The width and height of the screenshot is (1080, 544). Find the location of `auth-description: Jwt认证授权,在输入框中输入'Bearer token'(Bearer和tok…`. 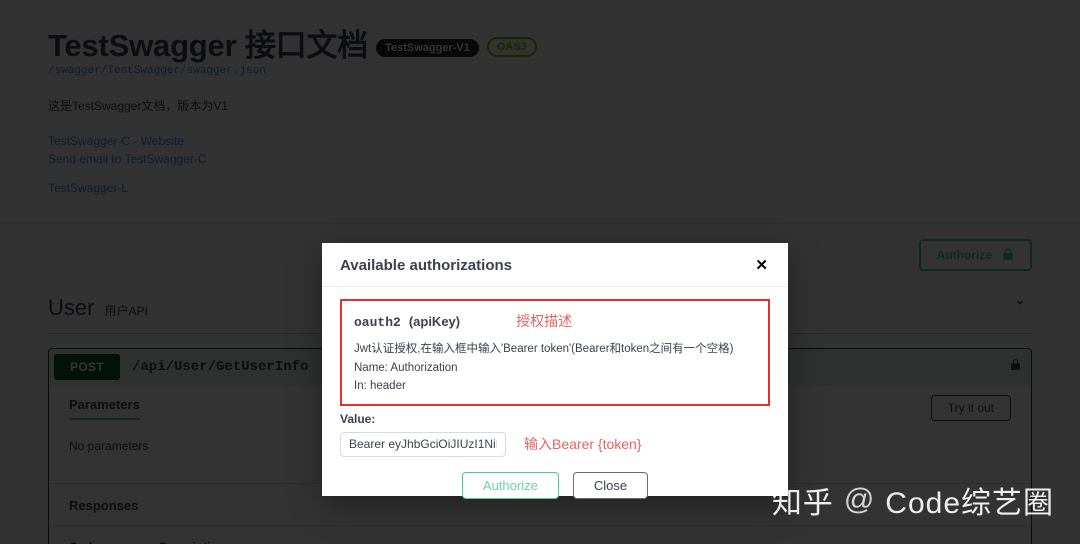

auth-description: Jwt认证授权,在输入框中输入'Bearer token'(Bearer和tok… is located at coordinates (544, 349).